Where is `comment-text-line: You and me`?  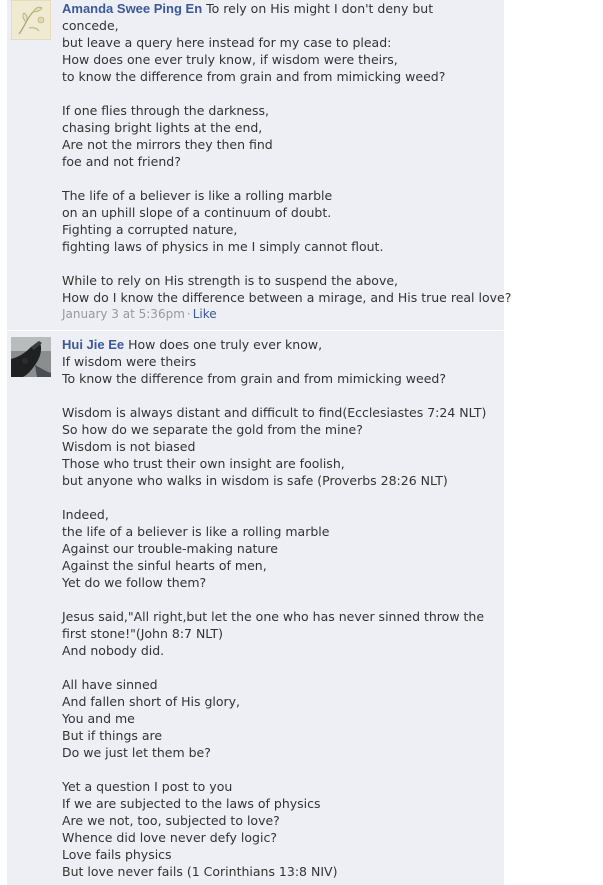 comment-text-line: You and me is located at coordinates (98, 718).